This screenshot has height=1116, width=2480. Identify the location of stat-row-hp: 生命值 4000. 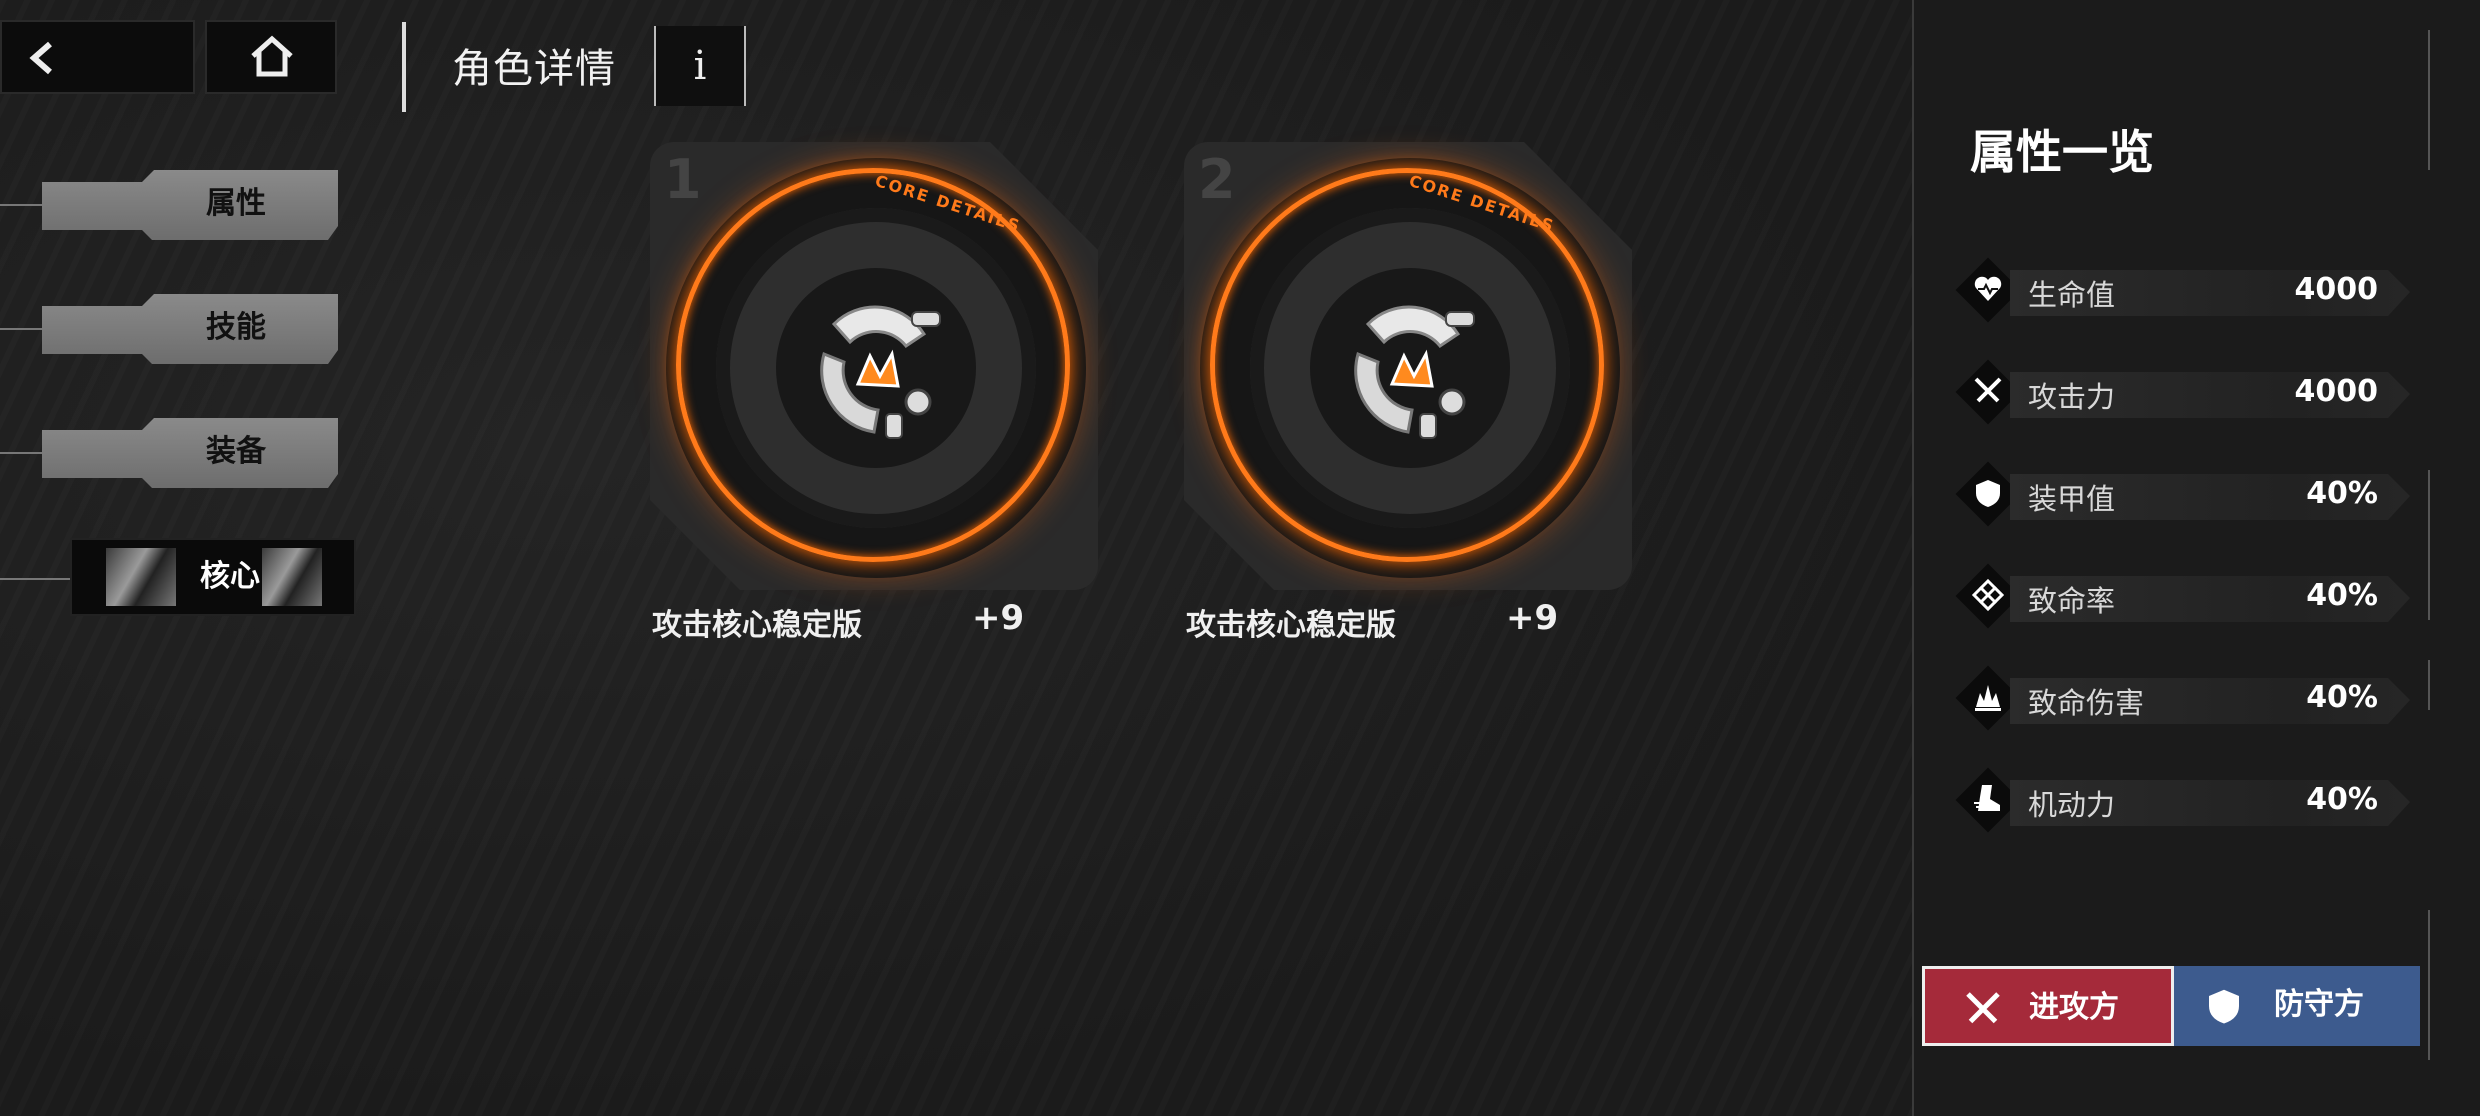
(2187, 290).